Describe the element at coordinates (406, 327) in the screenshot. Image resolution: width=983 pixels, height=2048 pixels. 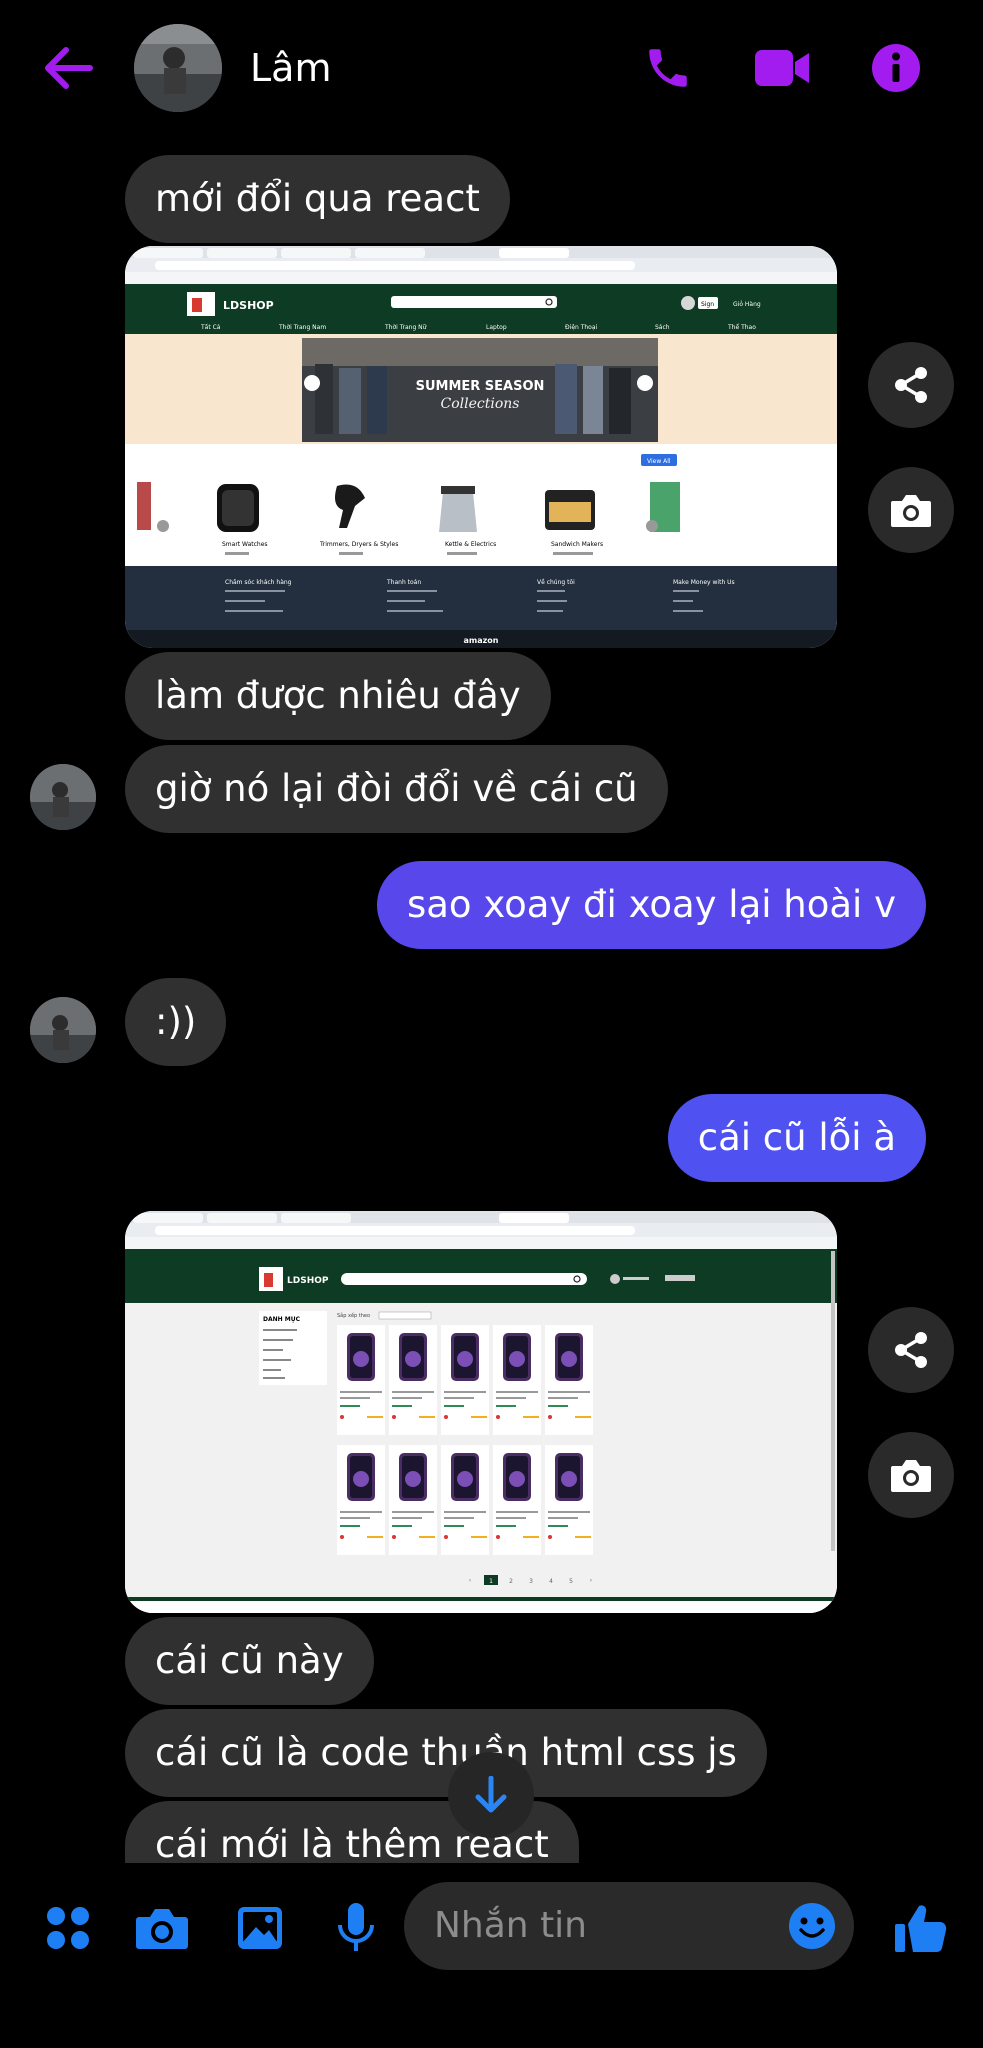
I see `nav-item: Thời Trang Nữ` at that location.